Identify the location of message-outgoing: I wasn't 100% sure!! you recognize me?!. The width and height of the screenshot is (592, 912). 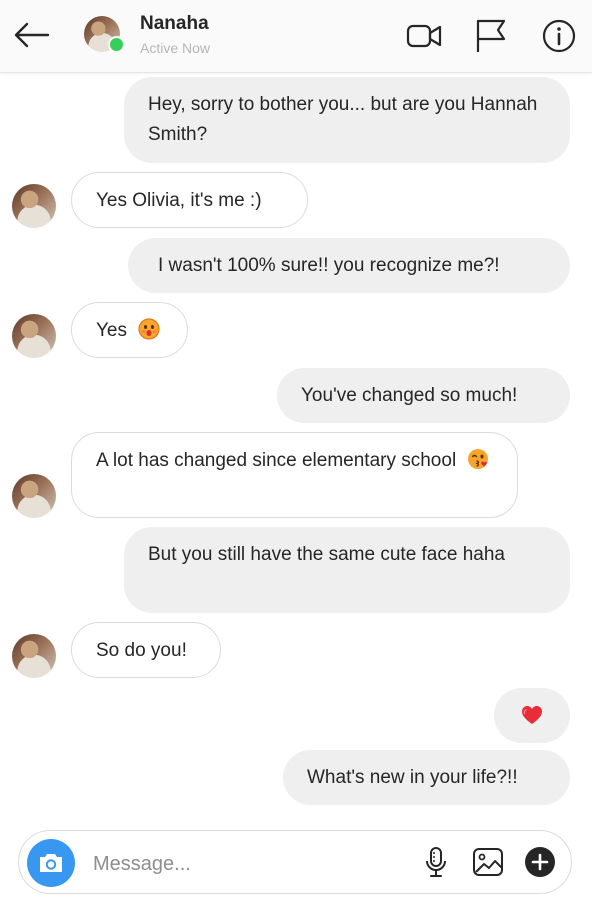
(349, 265).